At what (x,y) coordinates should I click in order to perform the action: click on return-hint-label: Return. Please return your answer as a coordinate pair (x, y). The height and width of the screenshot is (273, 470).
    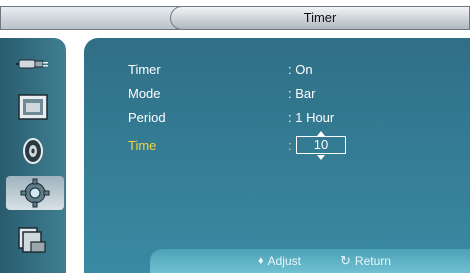
    Looking at the image, I should click on (372, 261).